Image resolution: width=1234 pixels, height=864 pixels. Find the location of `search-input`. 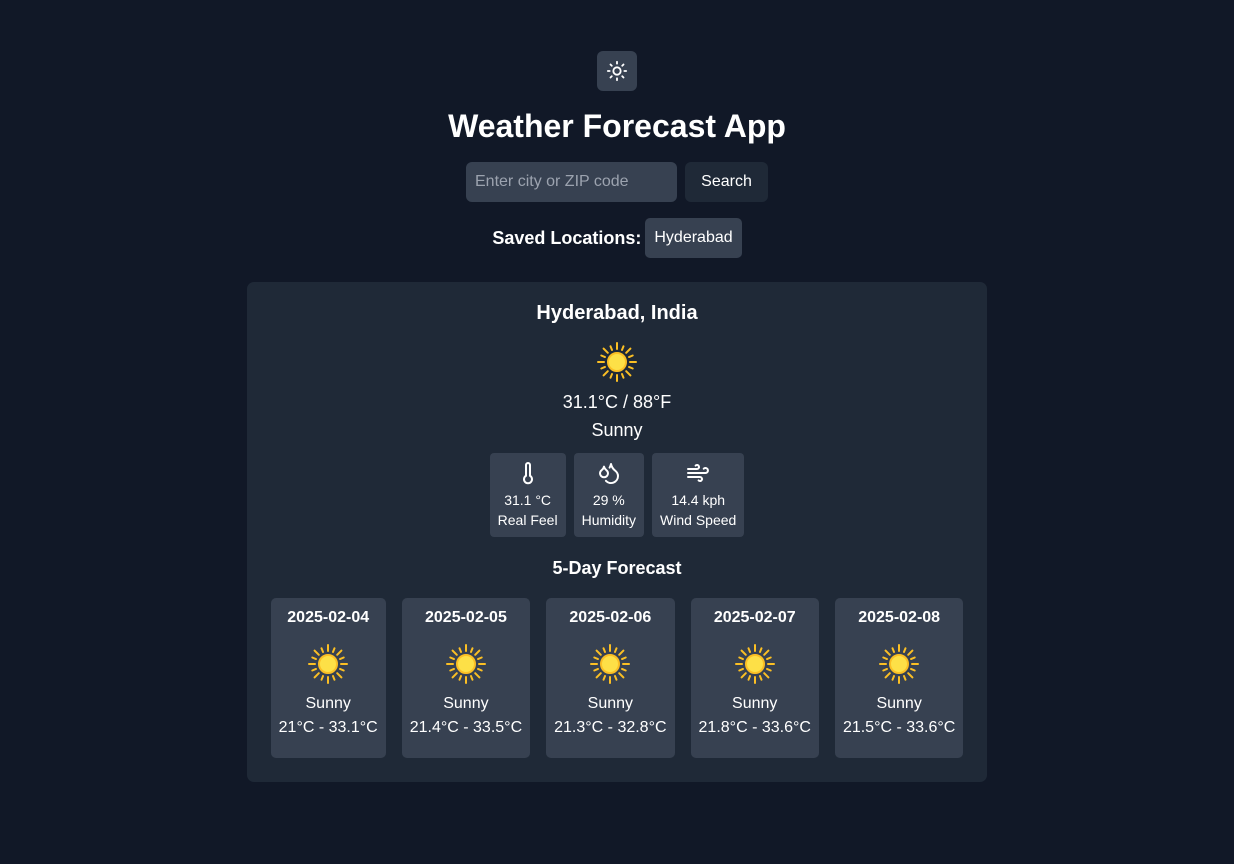

search-input is located at coordinates (571, 182).